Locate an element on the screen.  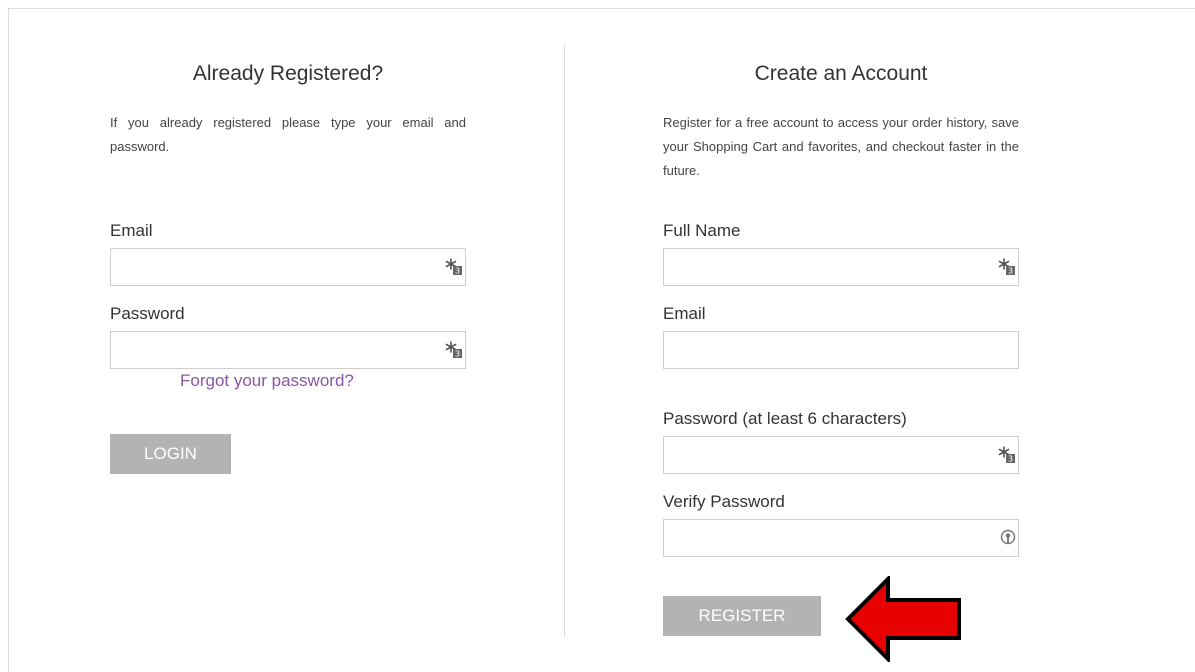
login-title: Already Registered? is located at coordinates (288, 73).